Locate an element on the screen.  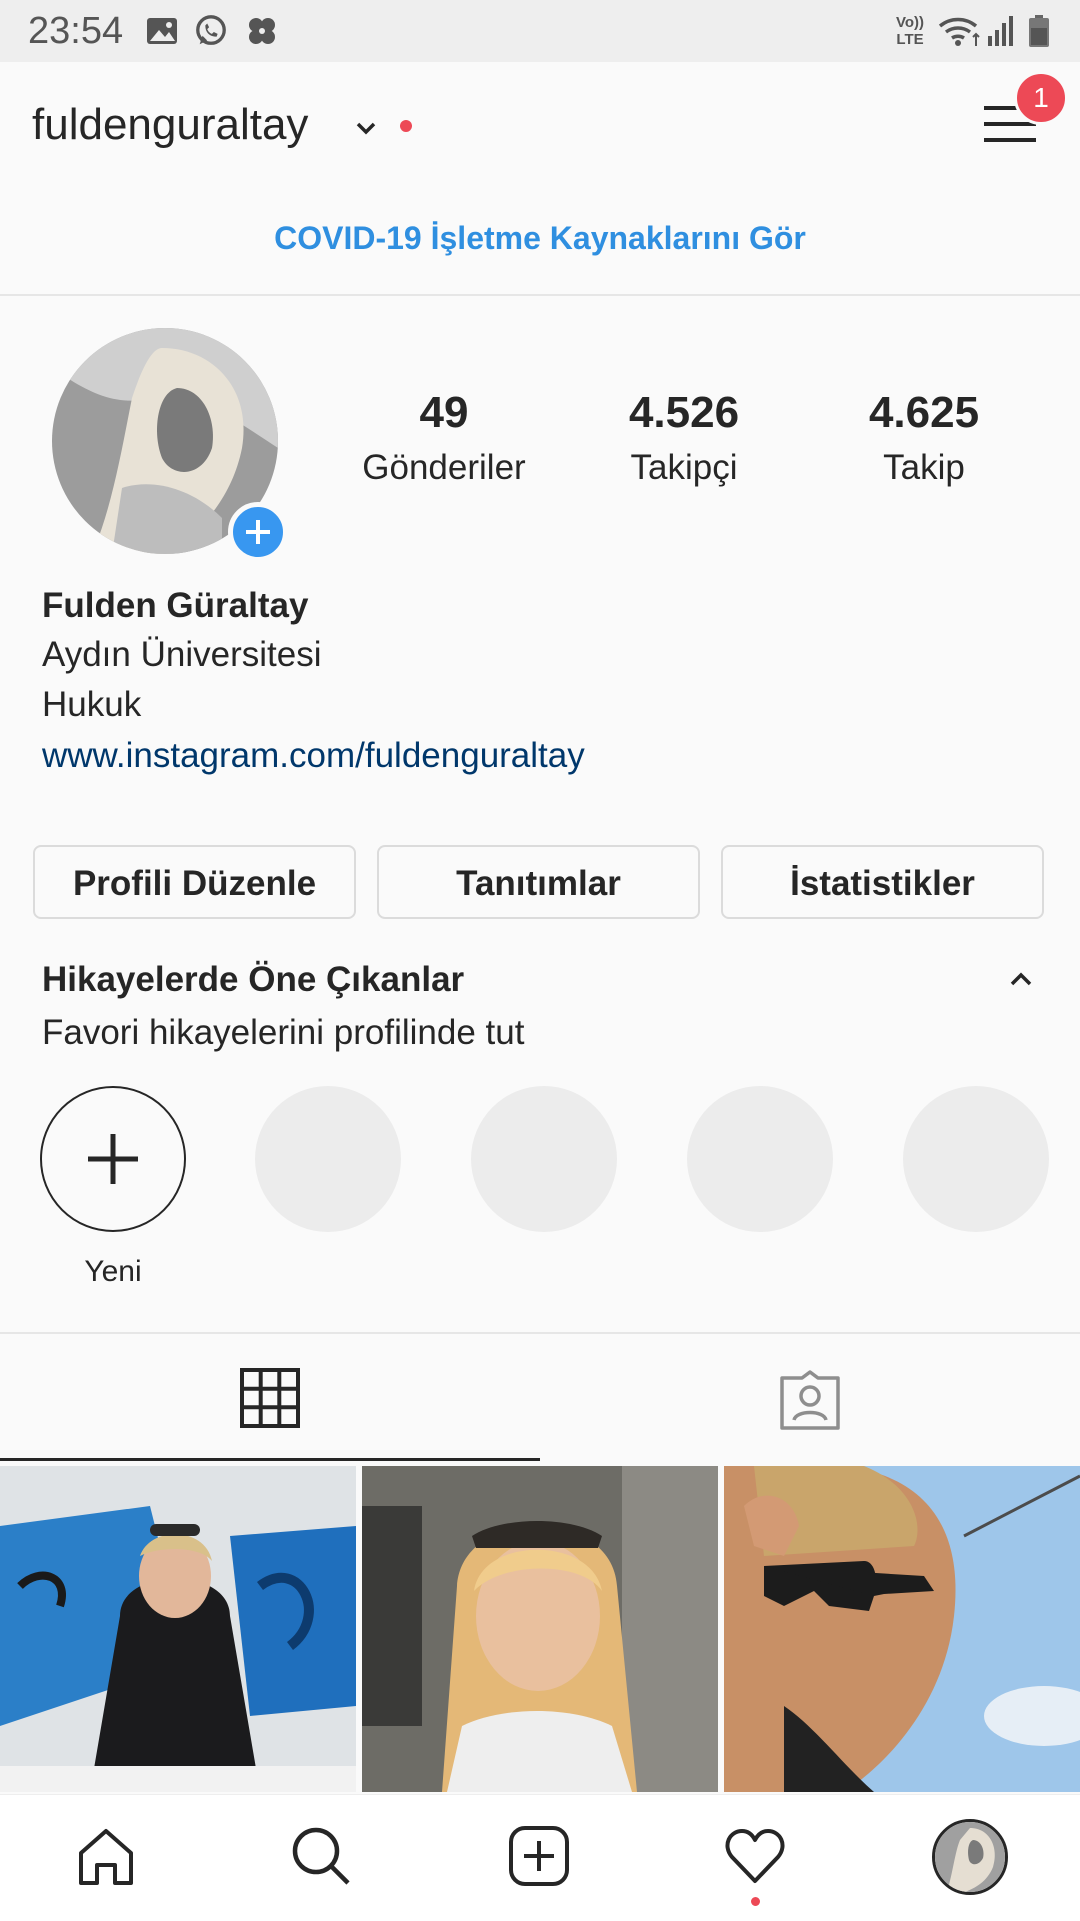
status-bar: 23:54 Vo)) LTE is located at coordinates (540, 31).